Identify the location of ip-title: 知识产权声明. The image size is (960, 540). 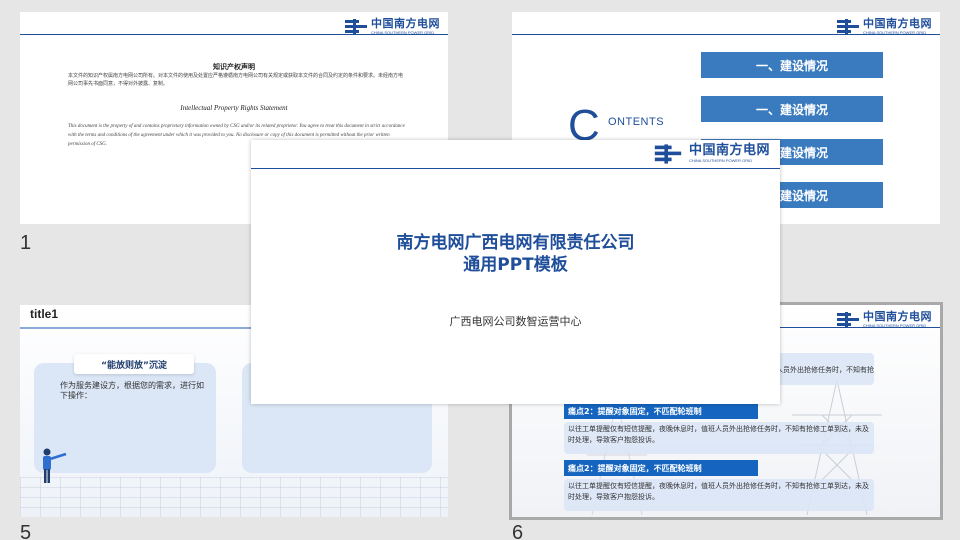
(234, 67).